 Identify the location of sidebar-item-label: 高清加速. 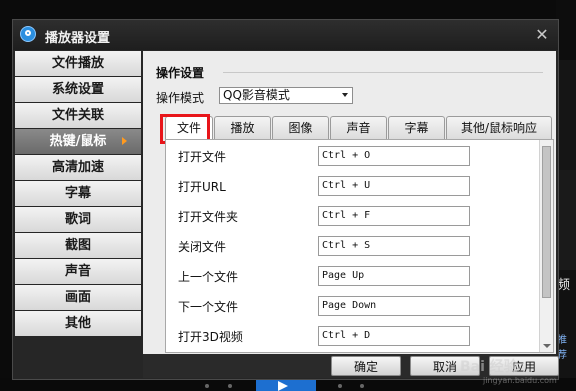
(77, 167).